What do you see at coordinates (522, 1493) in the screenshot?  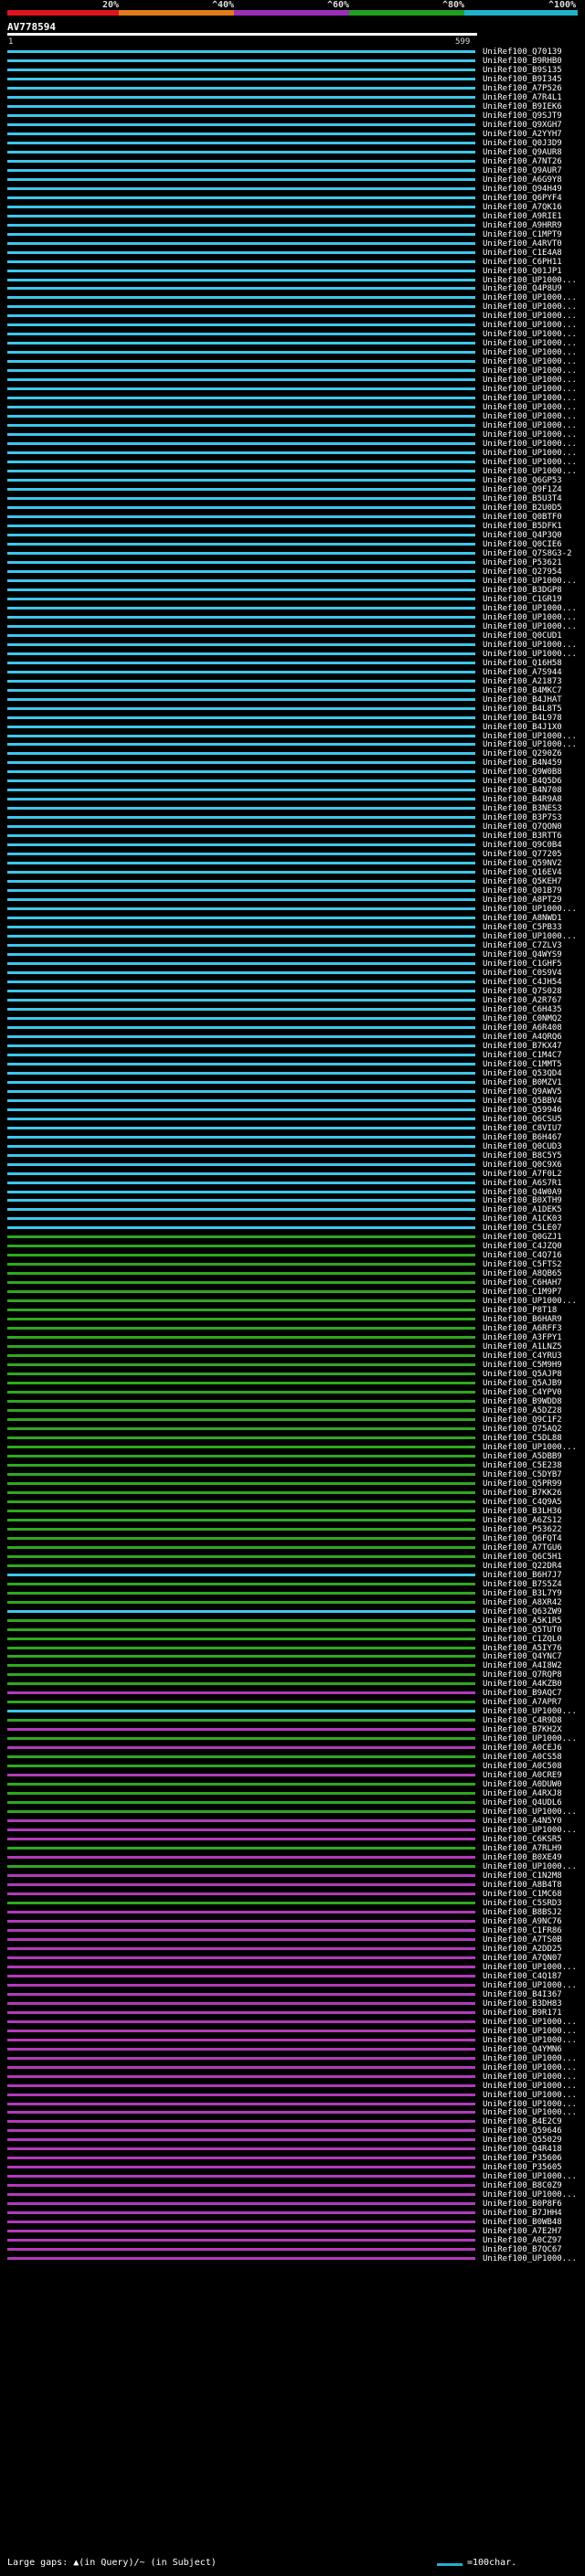 I see `hit-link: UniRef100_B7KK26` at bounding box center [522, 1493].